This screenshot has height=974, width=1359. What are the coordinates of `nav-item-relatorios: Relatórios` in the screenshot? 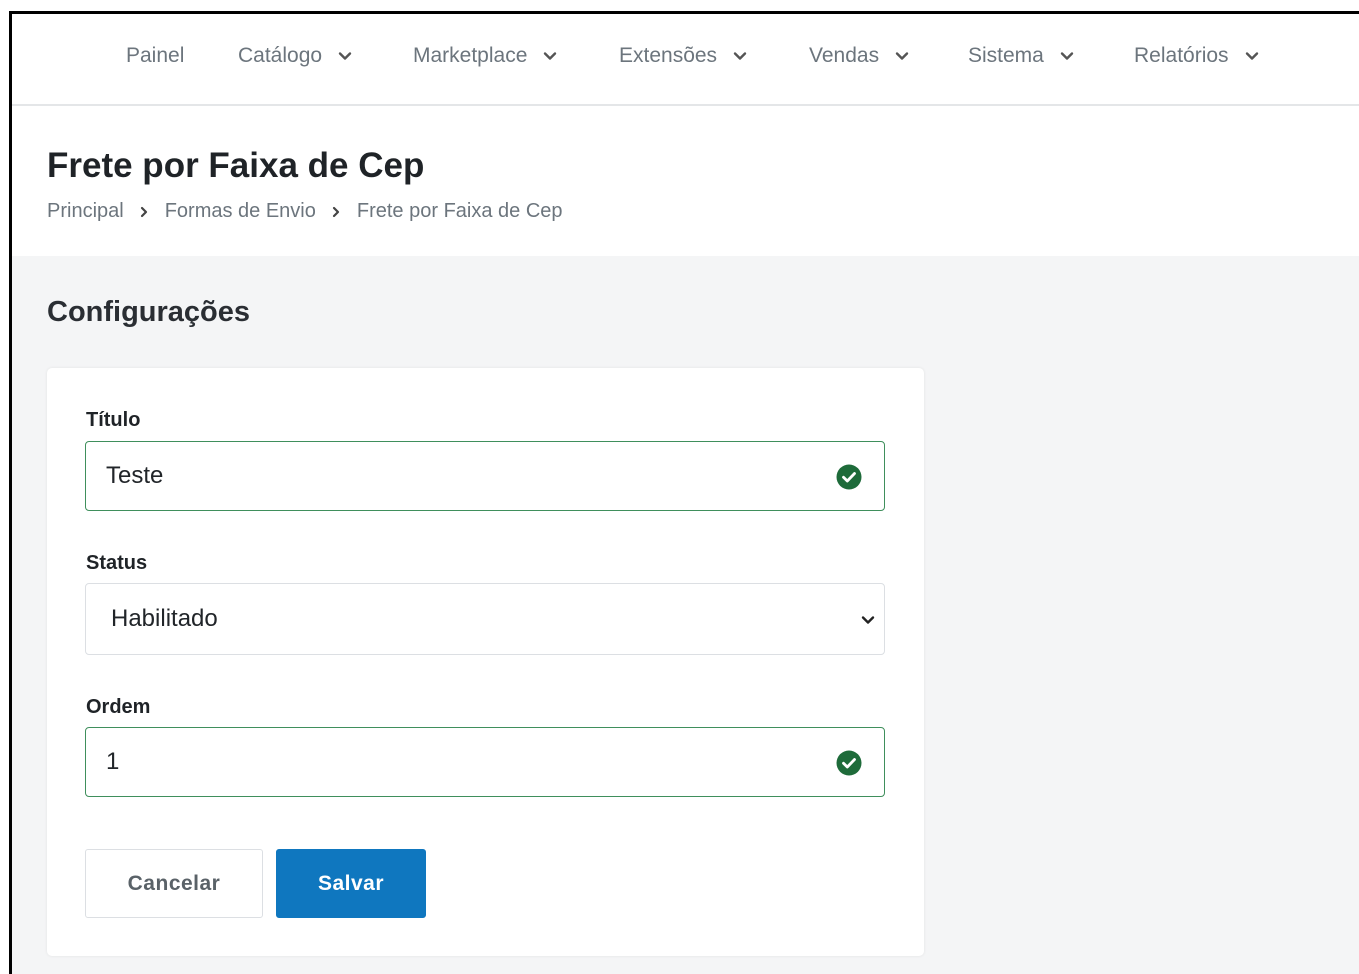 It's located at (1196, 56).